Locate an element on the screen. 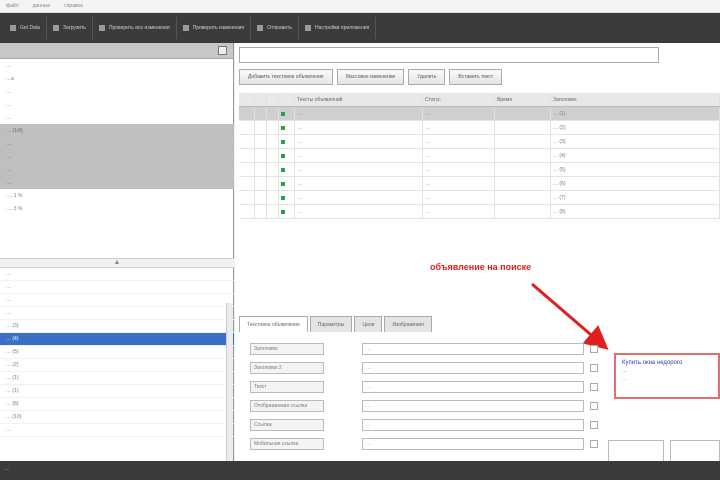 The image size is (720, 480). tree-item: … (1/4) is located at coordinates (117, 130).